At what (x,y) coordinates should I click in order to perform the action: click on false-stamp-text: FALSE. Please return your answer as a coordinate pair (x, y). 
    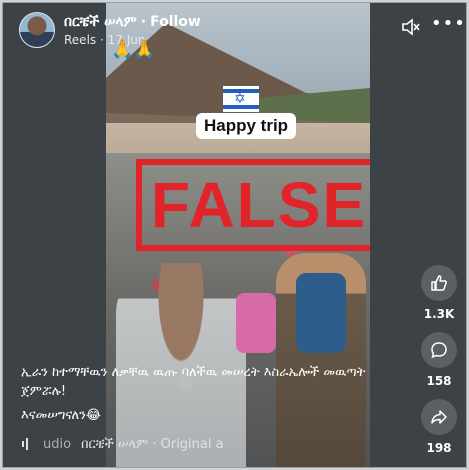
    Looking at the image, I should click on (259, 205).